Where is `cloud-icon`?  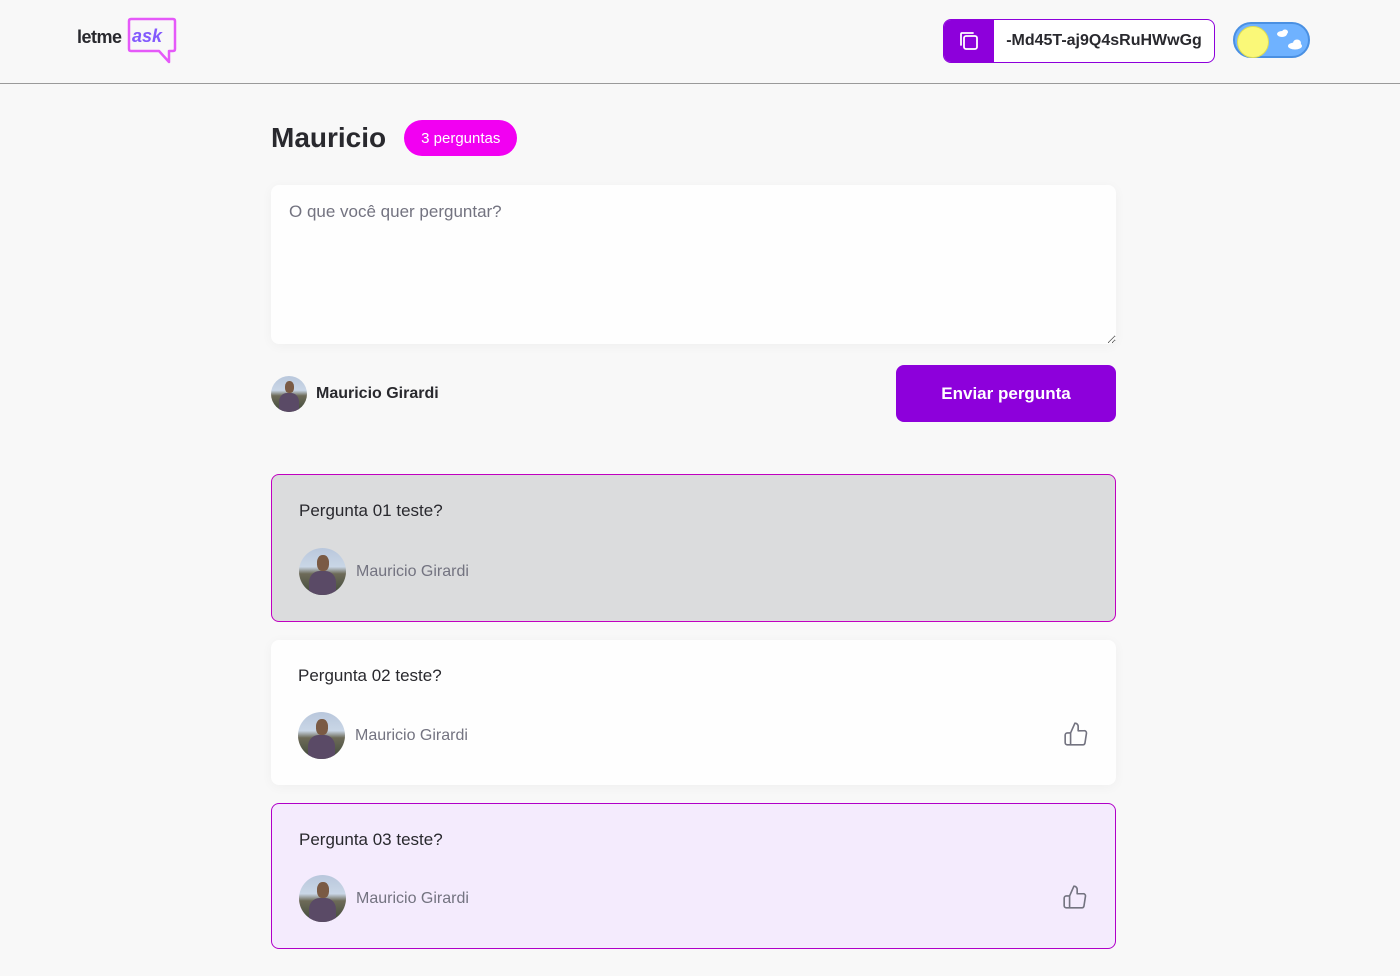 cloud-icon is located at coordinates (1289, 39).